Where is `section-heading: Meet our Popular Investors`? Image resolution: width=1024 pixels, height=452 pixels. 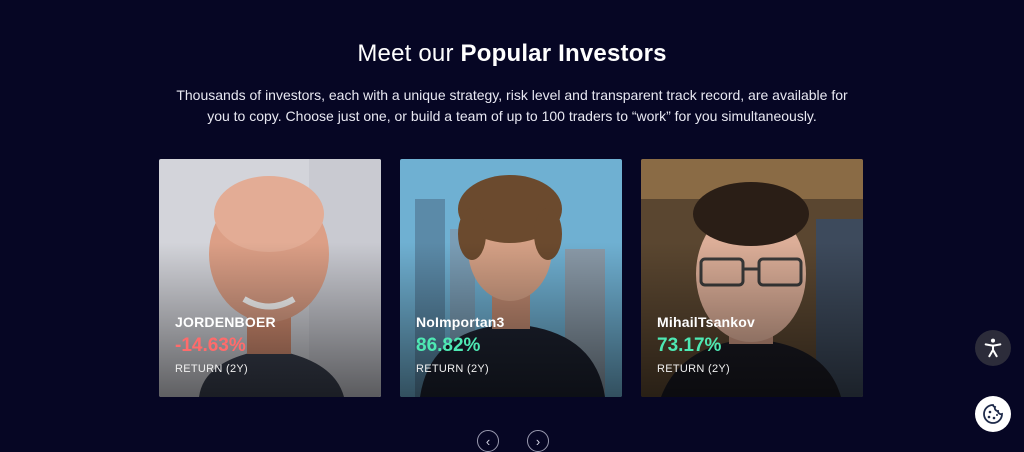
section-heading: Meet our Popular Investors is located at coordinates (512, 54).